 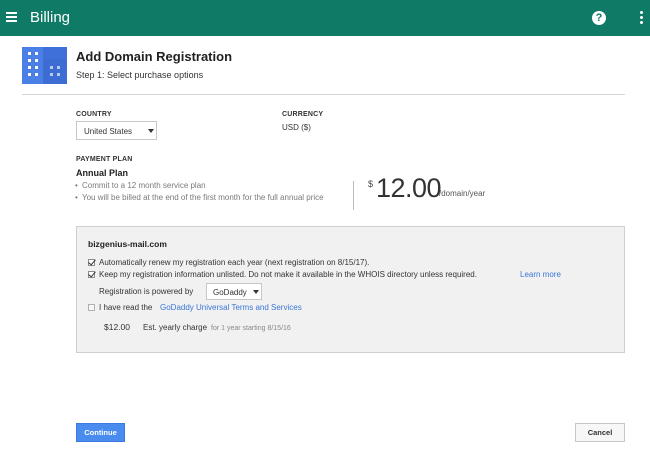 What do you see at coordinates (102, 173) in the screenshot?
I see `plan-name: Annual Plan` at bounding box center [102, 173].